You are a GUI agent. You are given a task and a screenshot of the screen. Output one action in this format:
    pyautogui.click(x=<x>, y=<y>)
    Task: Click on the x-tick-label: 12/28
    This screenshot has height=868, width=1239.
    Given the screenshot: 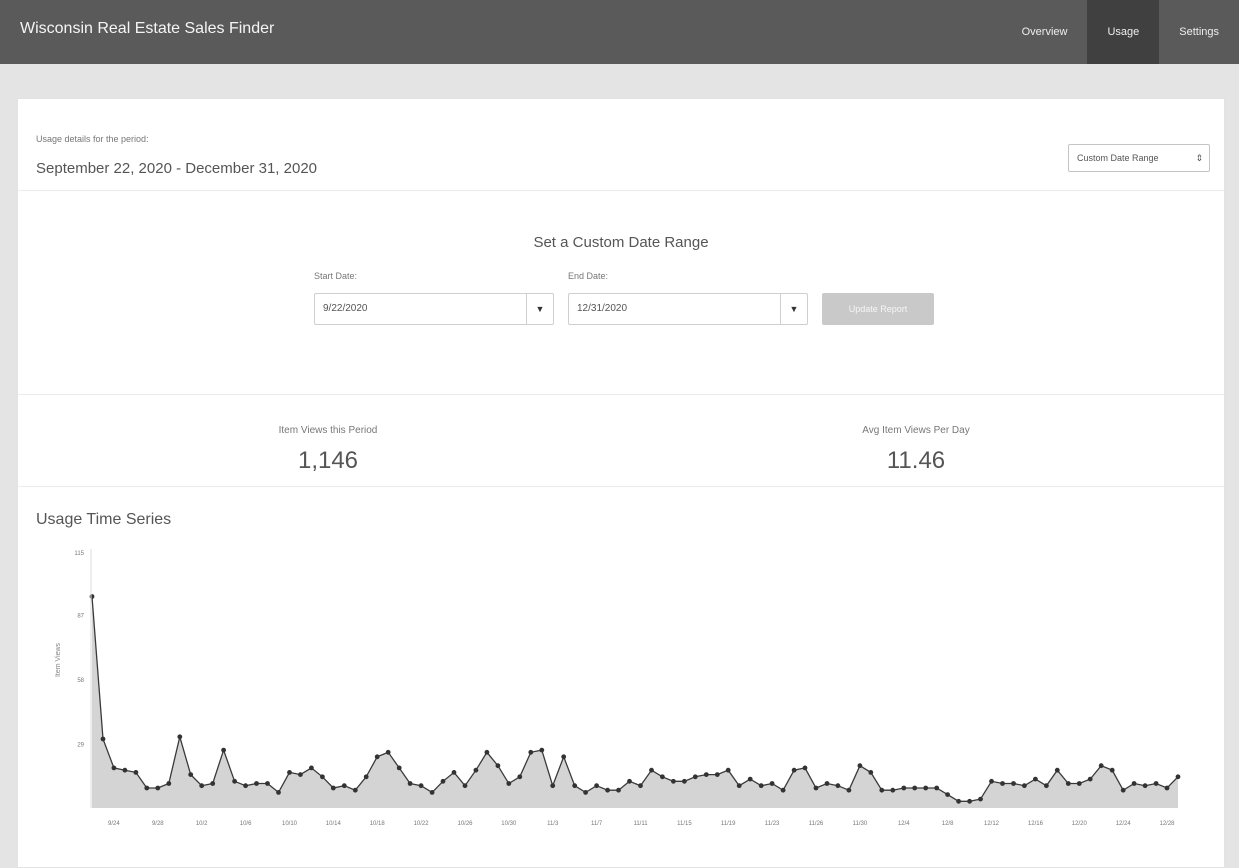 What is the action you would take?
    pyautogui.click(x=1167, y=824)
    